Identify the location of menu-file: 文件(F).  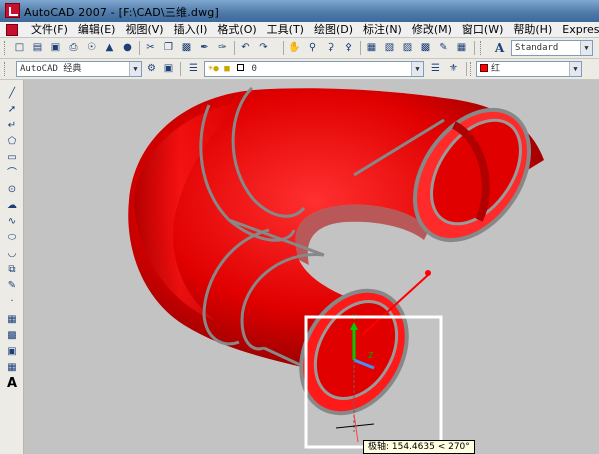
(49, 30).